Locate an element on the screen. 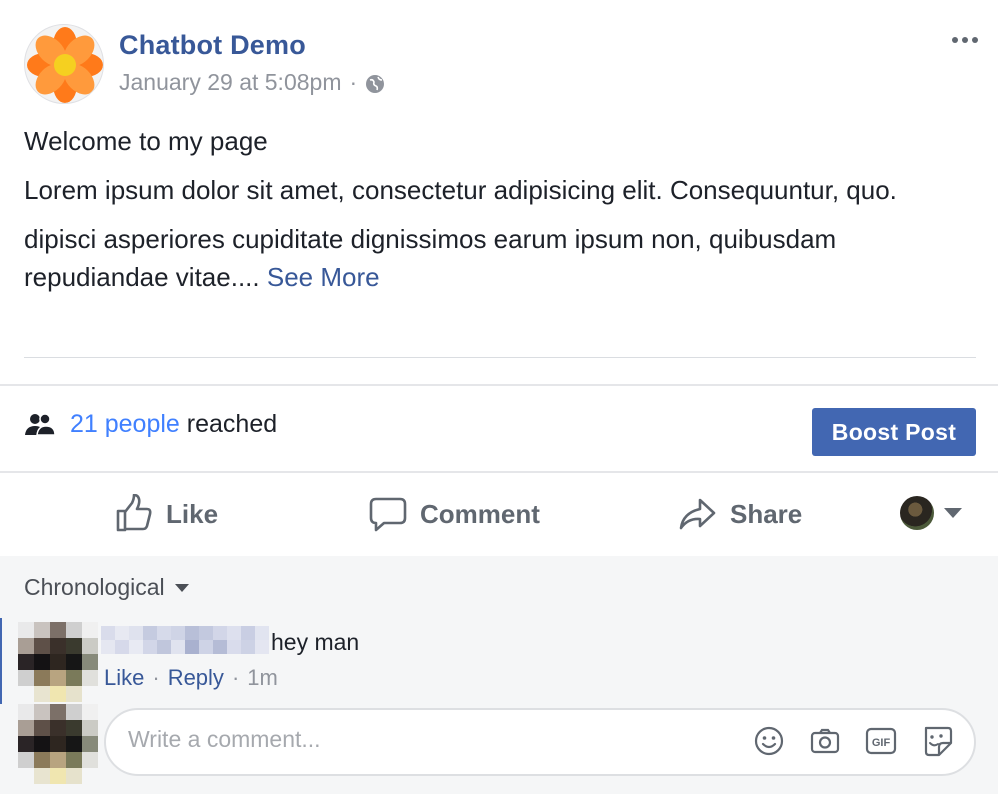 This screenshot has height=794, width=998. reach-summary: 21 people reached is located at coordinates (150, 424).